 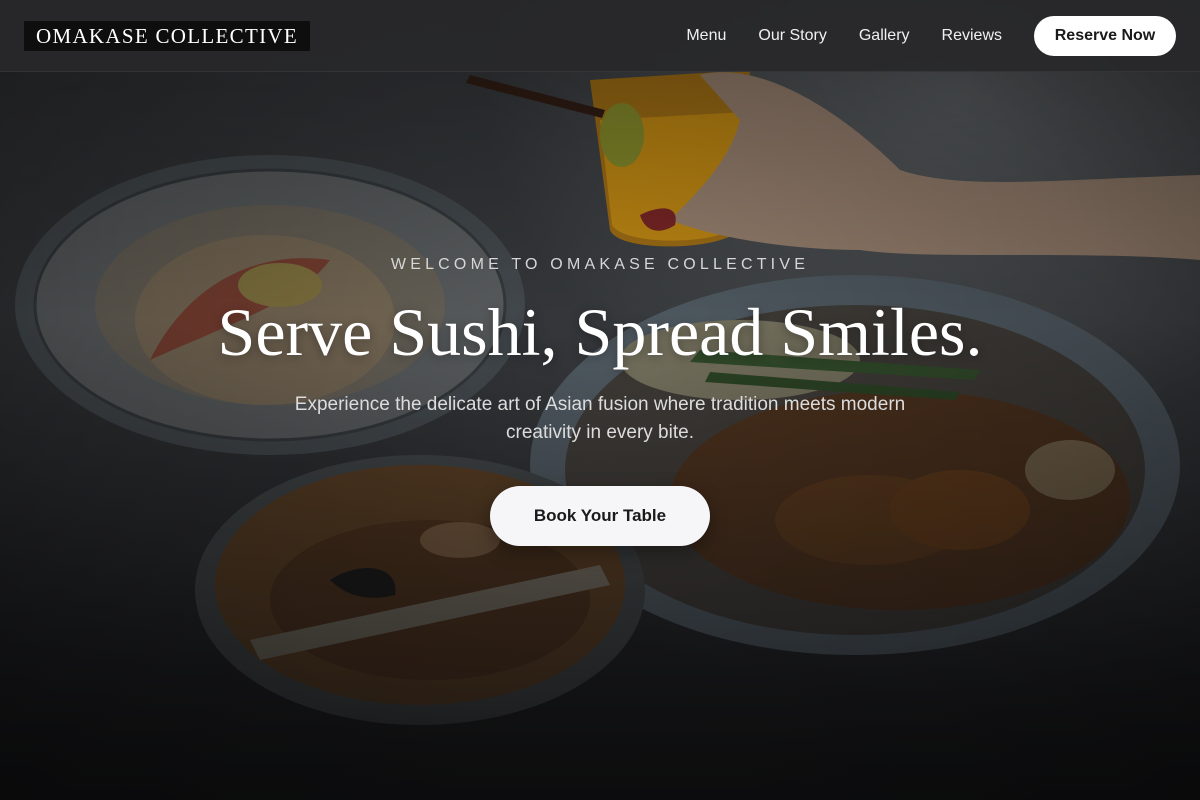 What do you see at coordinates (706, 36) in the screenshot?
I see `nav-link-menu: Menu` at bounding box center [706, 36].